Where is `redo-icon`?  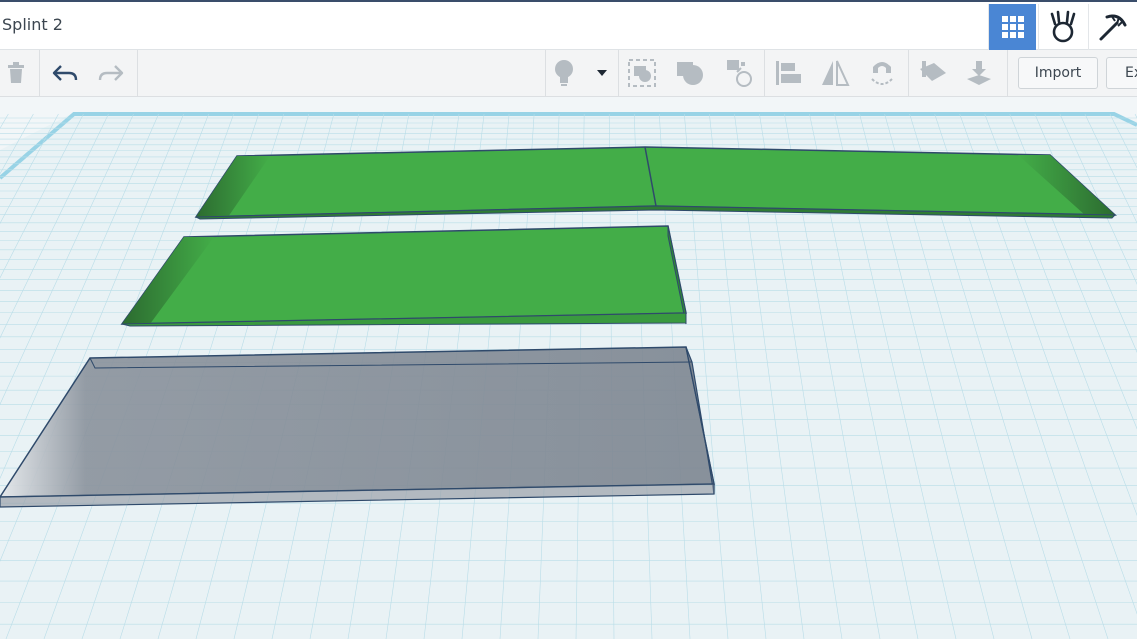 redo-icon is located at coordinates (111, 73).